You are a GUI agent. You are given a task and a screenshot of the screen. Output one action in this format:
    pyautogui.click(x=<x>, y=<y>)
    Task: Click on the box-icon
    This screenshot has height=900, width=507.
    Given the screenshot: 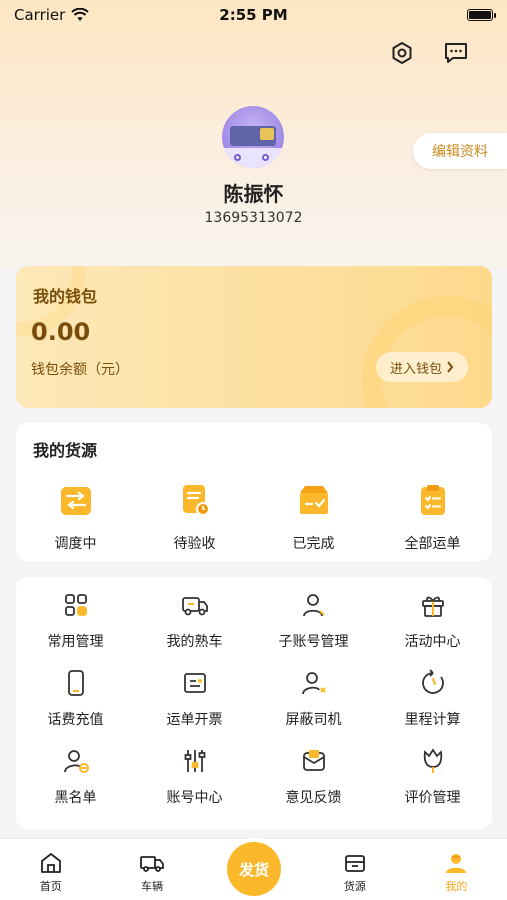 What is the action you would take?
    pyautogui.click(x=355, y=863)
    